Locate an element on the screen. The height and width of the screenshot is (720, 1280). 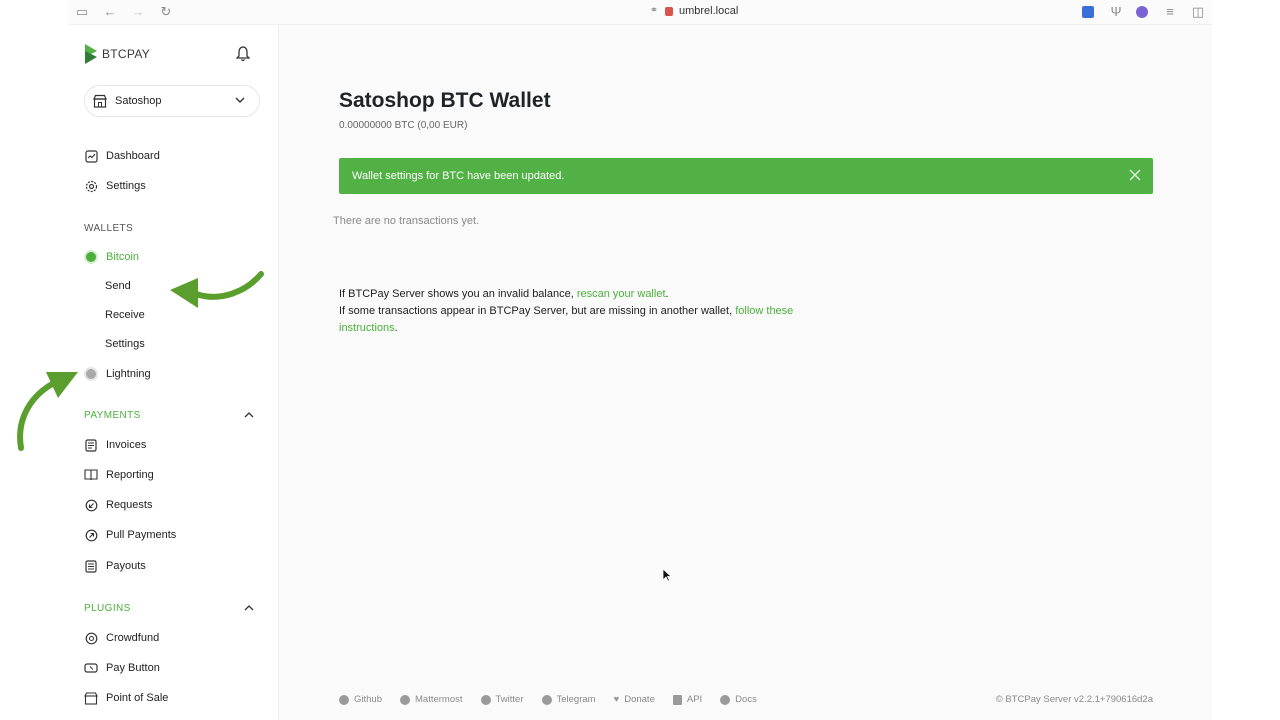
footer-link-docs: Docs is located at coordinates (738, 699).